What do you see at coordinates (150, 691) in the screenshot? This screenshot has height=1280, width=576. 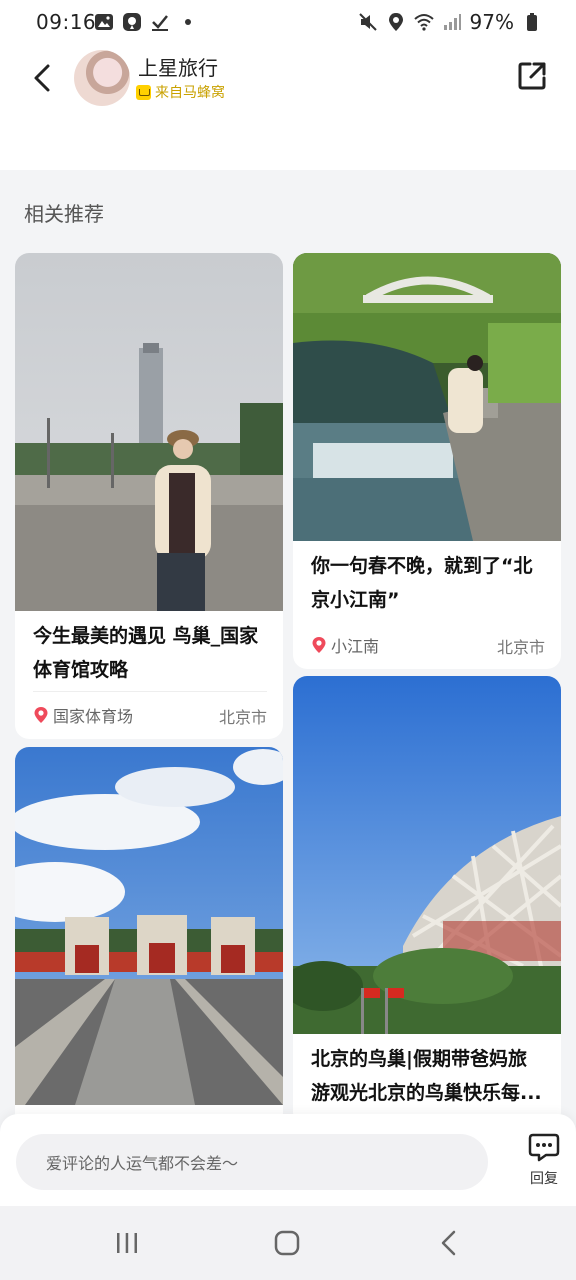 I see `card-divider` at bounding box center [150, 691].